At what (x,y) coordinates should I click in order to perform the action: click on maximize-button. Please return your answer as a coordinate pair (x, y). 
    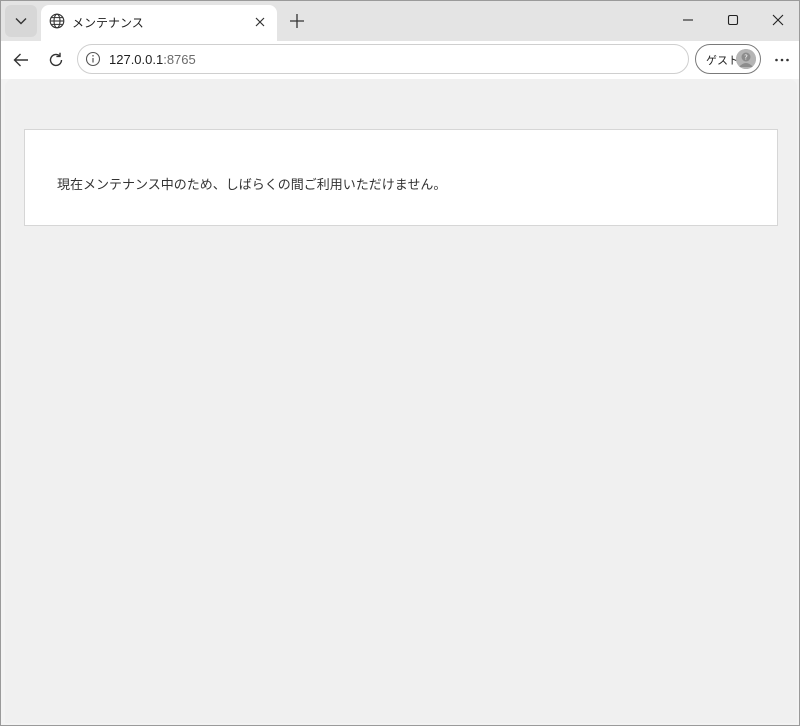
    Looking at the image, I should click on (733, 20).